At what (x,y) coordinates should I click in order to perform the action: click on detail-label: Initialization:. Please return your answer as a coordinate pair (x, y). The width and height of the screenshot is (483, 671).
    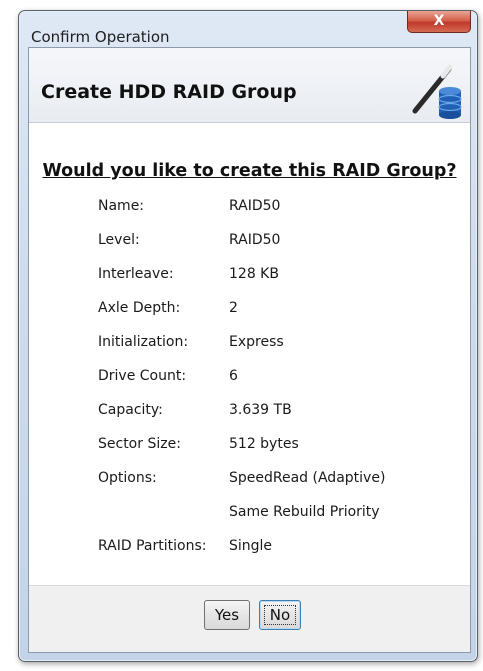
    Looking at the image, I should click on (143, 342).